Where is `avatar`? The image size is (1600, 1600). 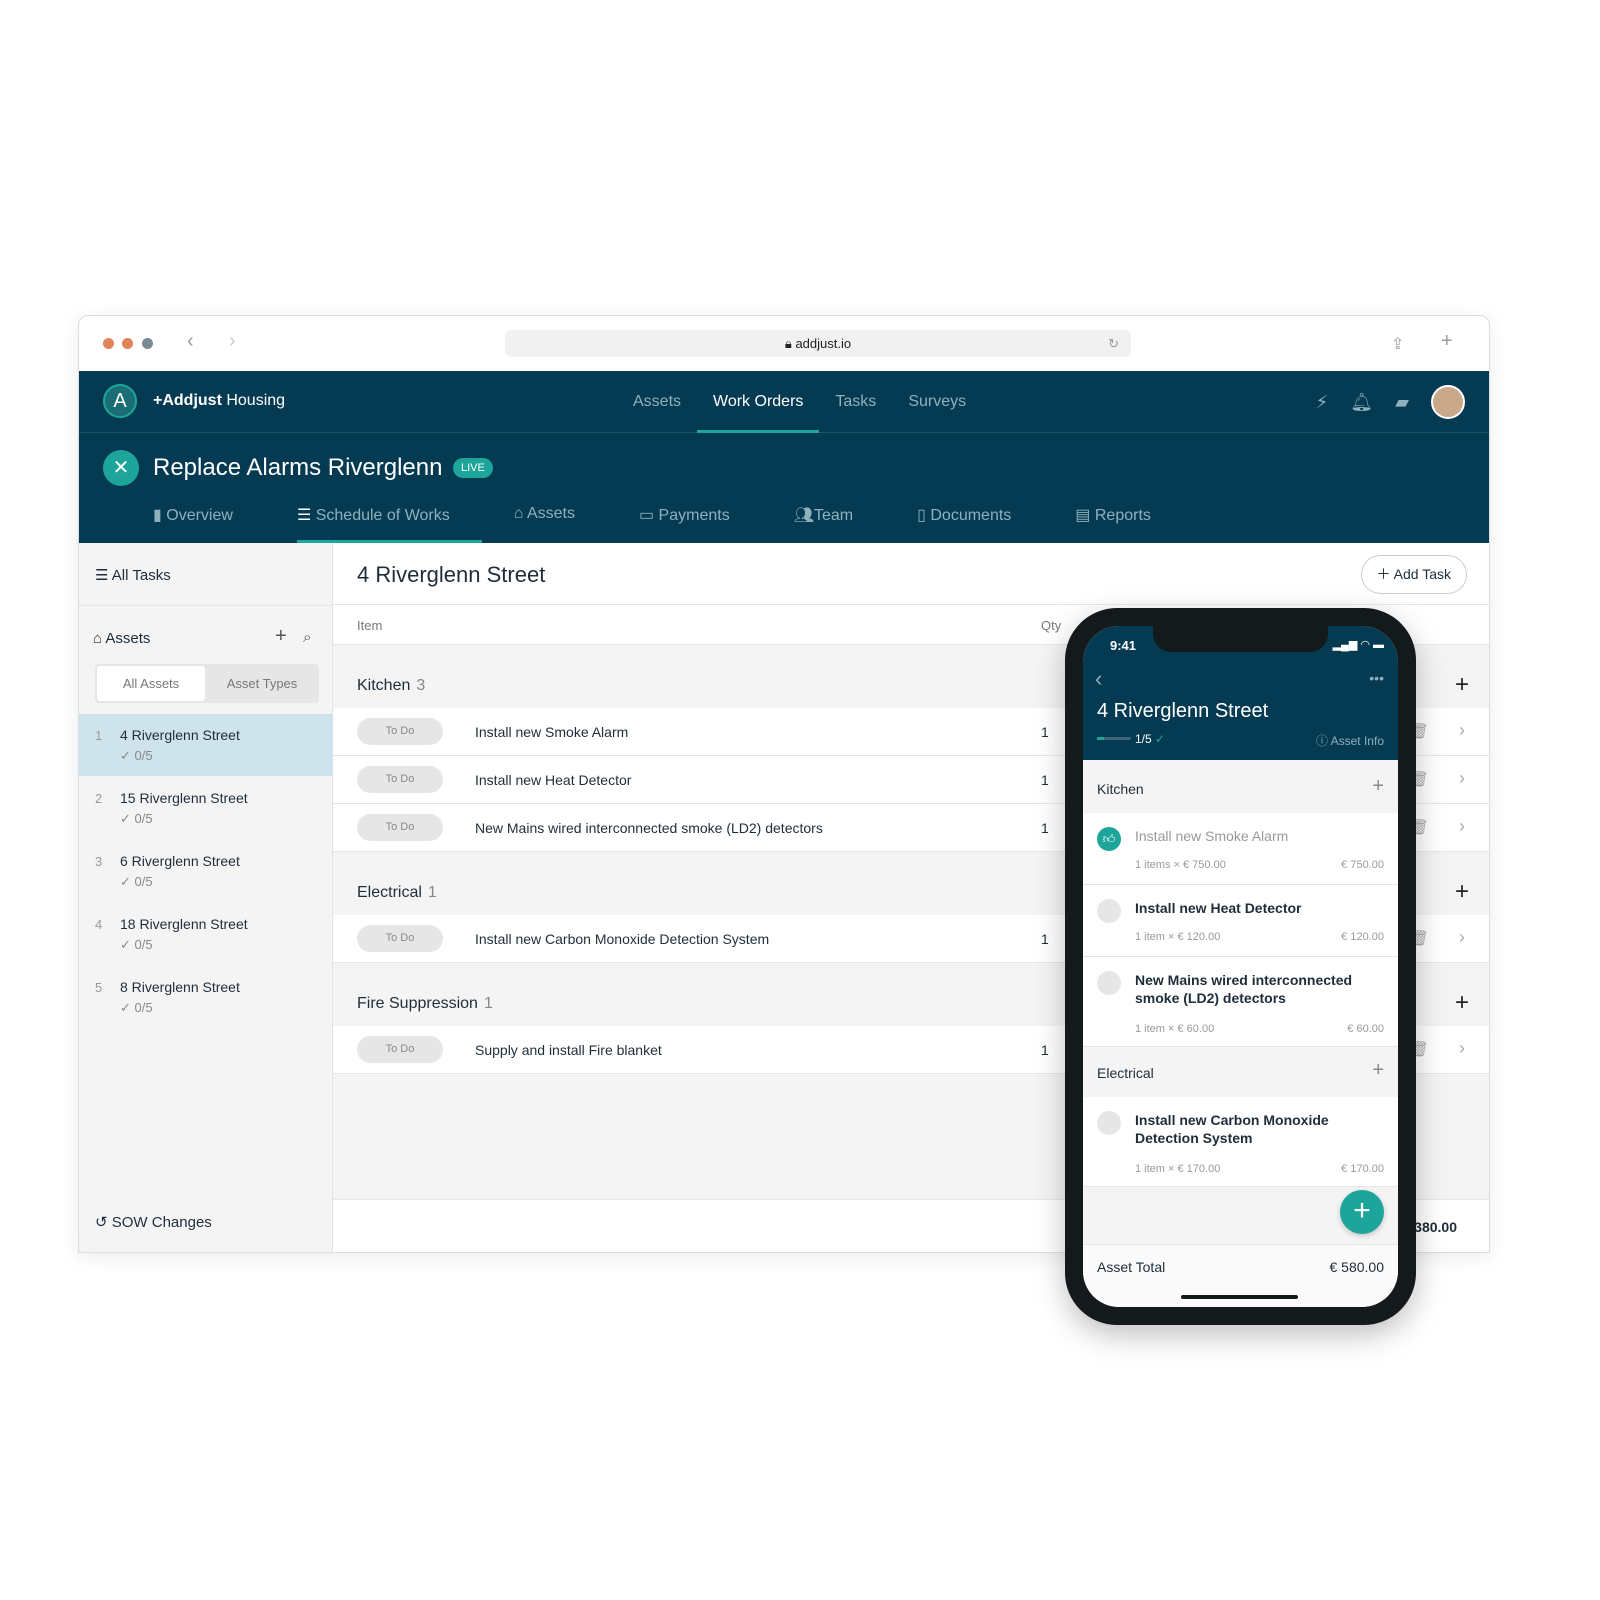 avatar is located at coordinates (1448, 402).